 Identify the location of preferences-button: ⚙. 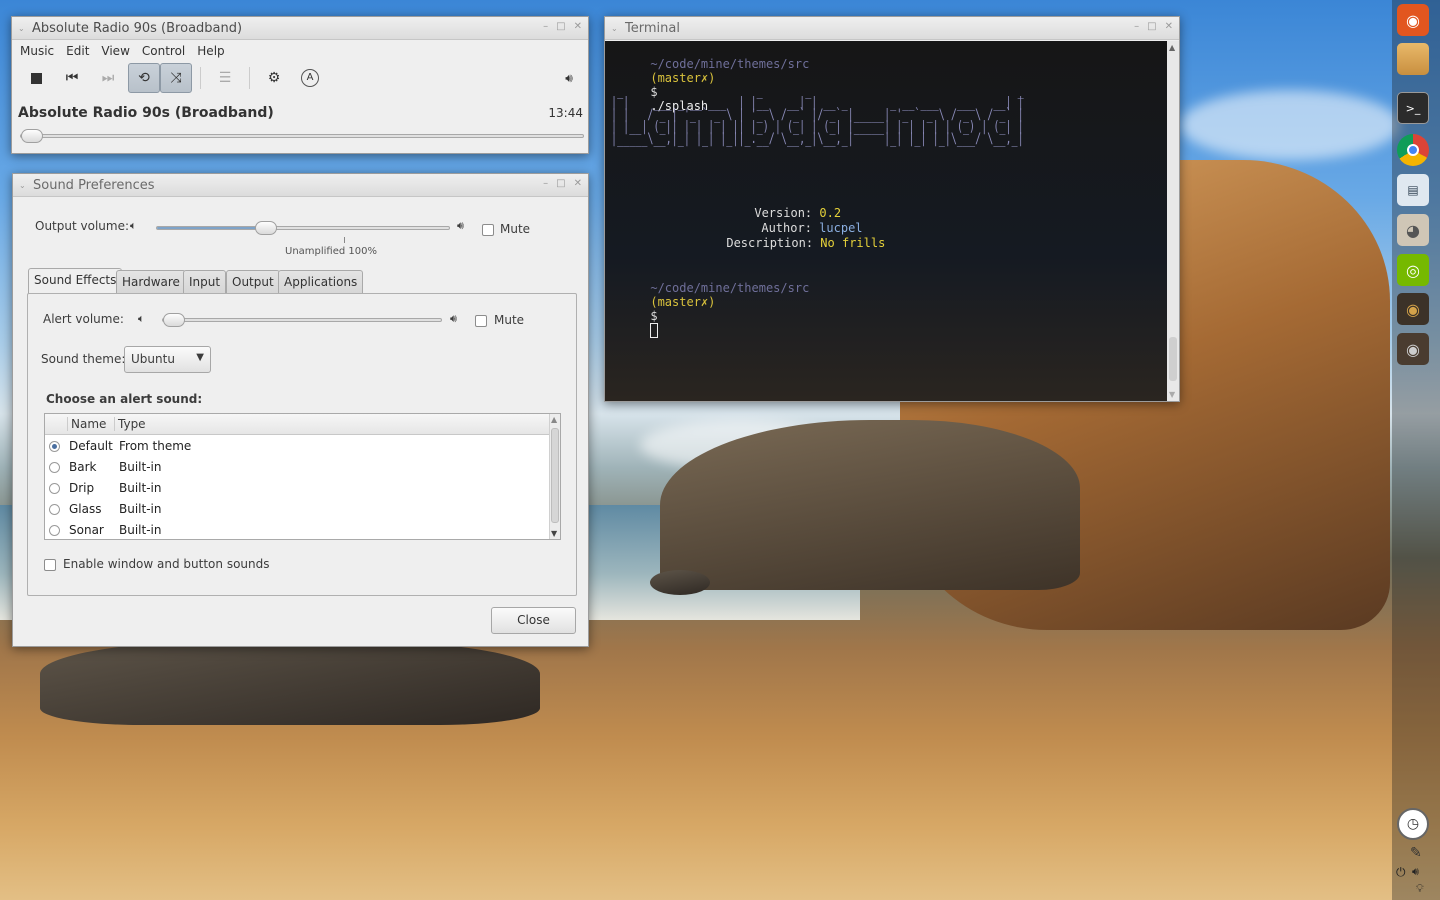
(274, 78).